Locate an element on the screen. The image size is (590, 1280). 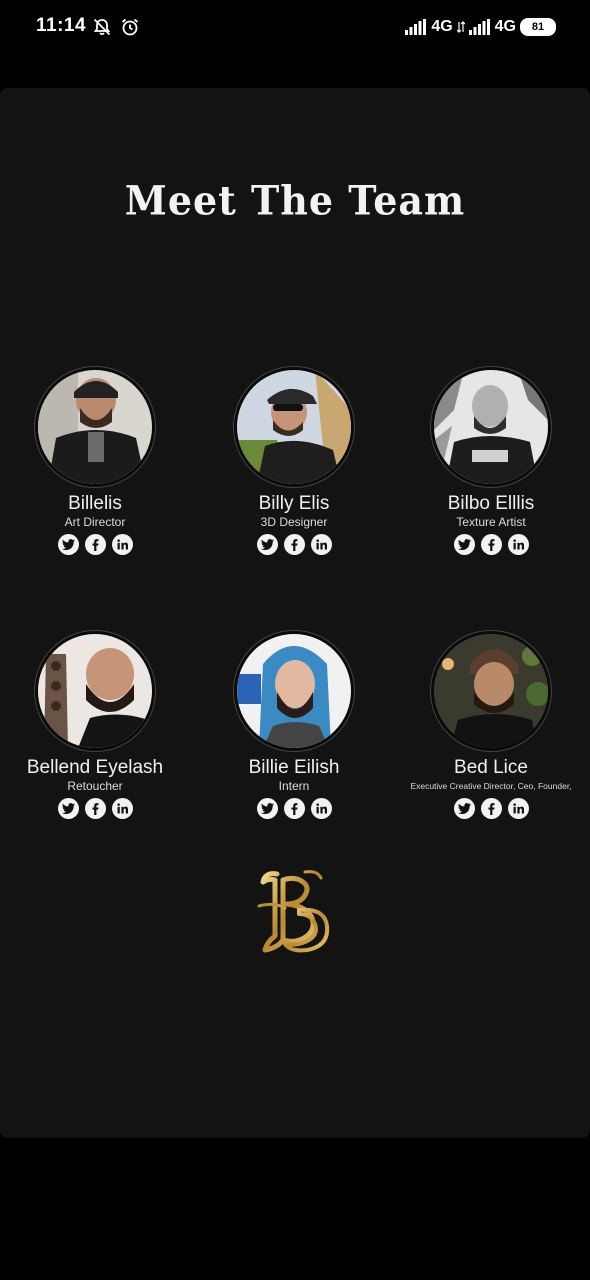
member-name: Billie Eilish is located at coordinates (294, 767).